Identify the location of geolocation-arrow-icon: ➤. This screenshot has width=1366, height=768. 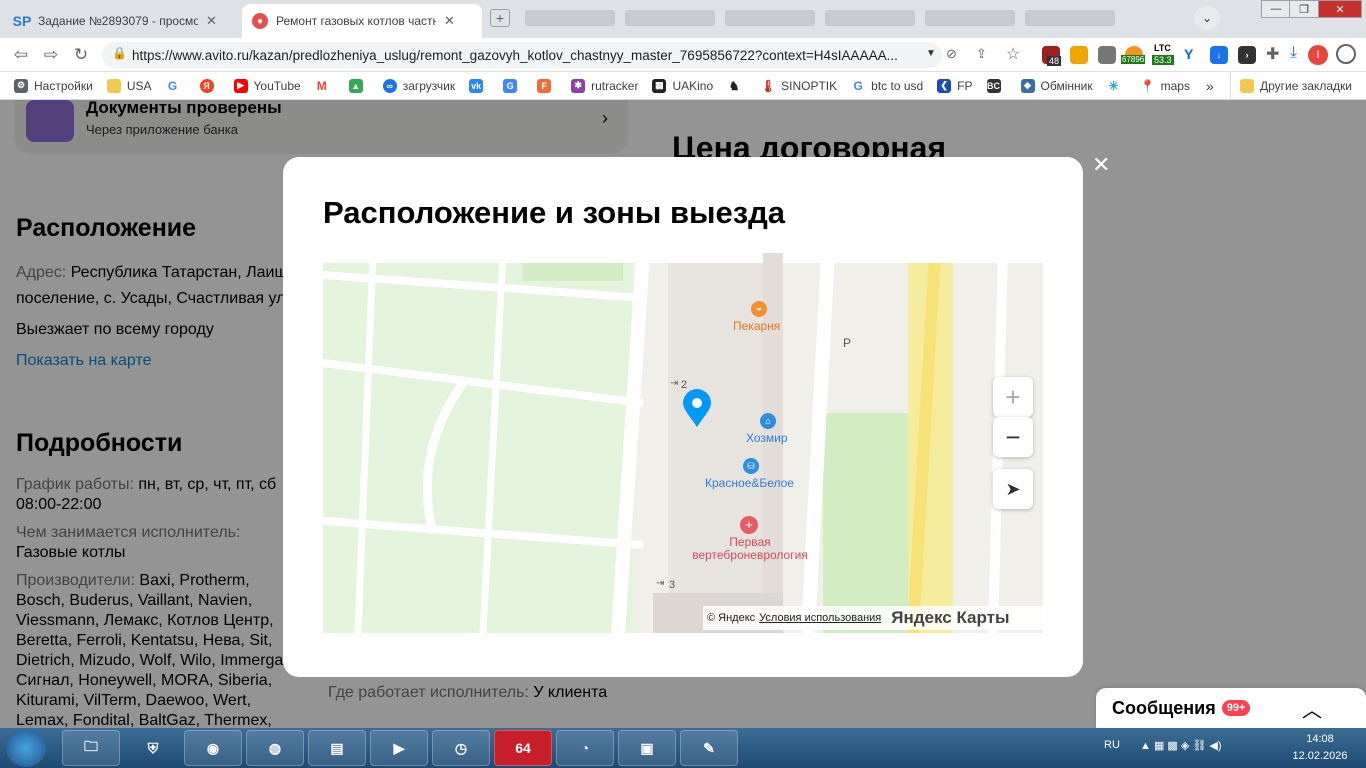
(1013, 489).